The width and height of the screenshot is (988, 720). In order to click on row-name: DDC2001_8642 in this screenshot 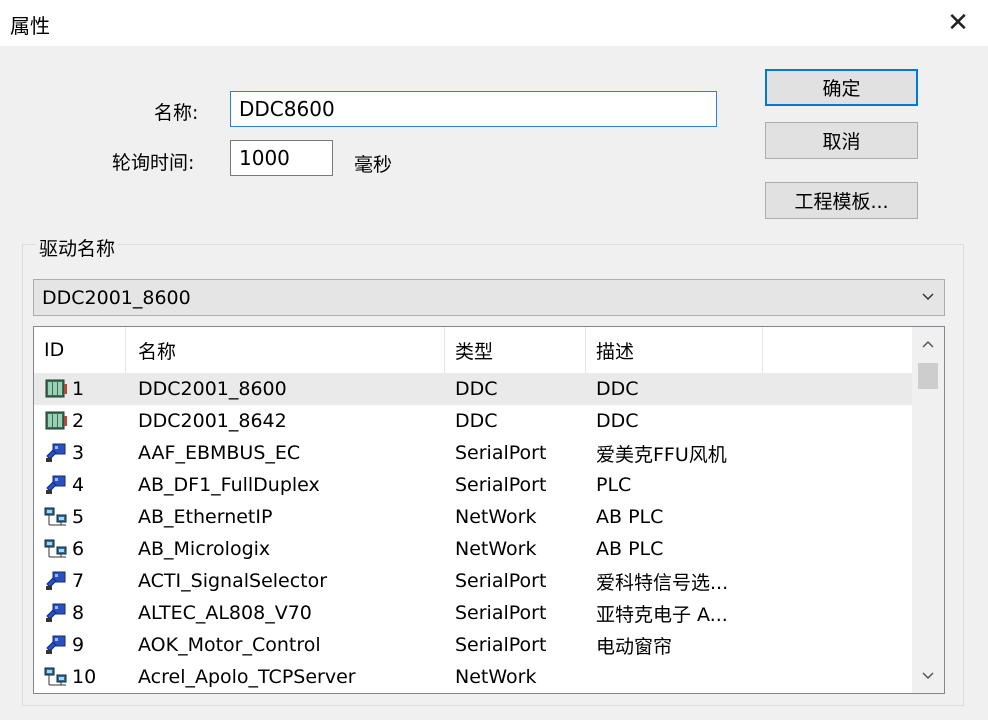, I will do `click(212, 421)`.